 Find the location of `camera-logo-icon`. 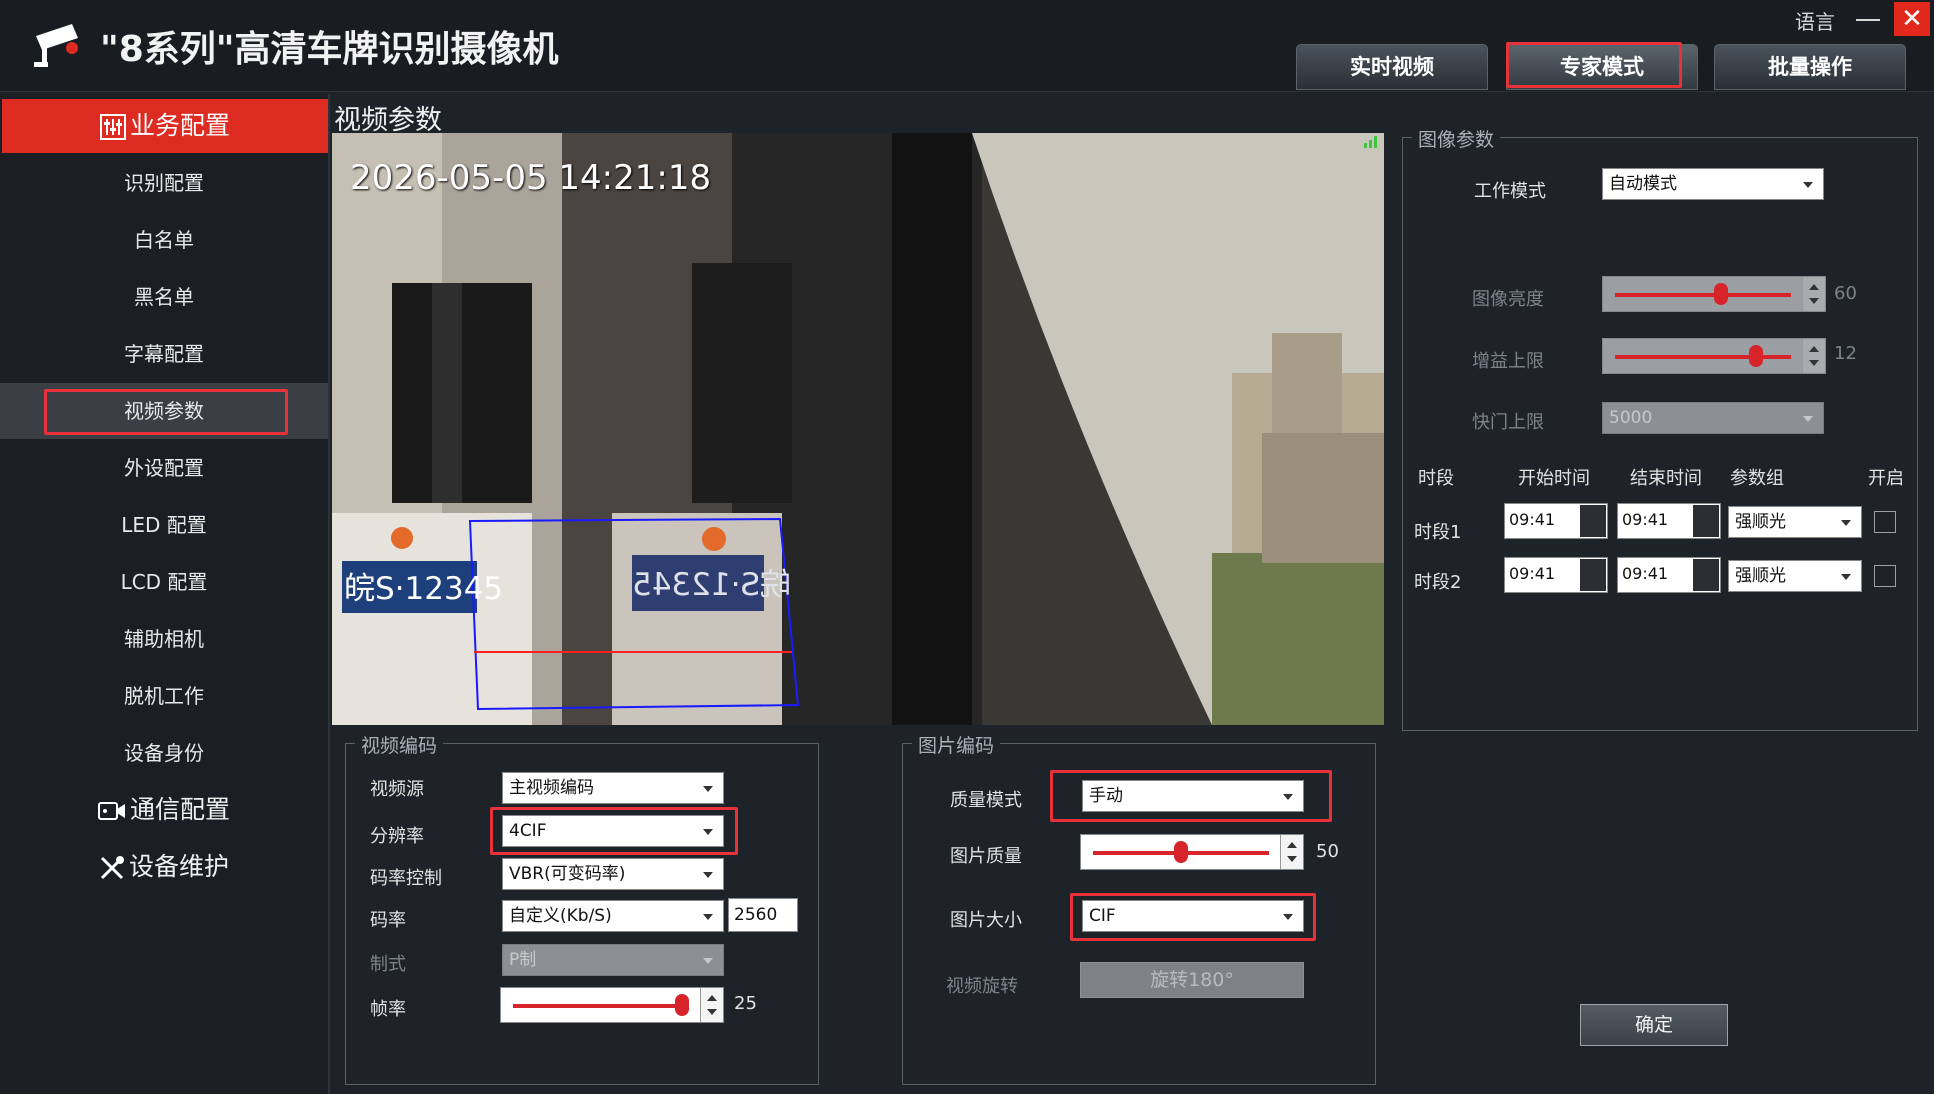

camera-logo-icon is located at coordinates (56, 45).